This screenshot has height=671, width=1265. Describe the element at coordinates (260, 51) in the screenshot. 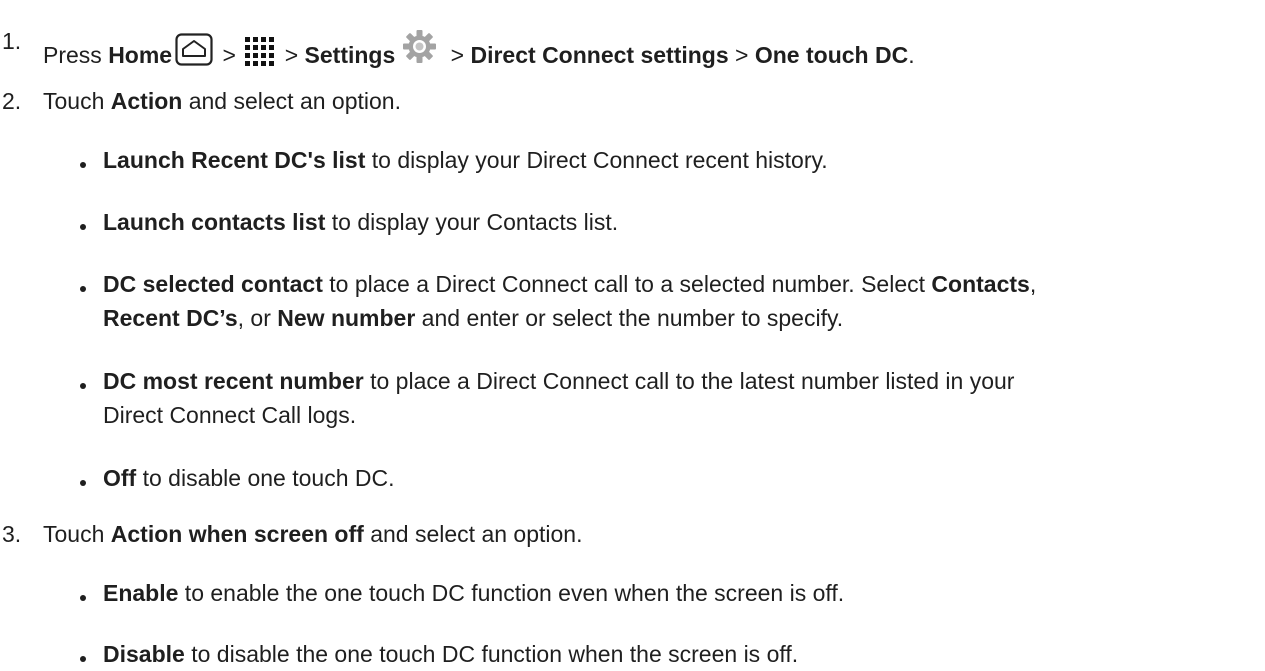

I see `apps-grid-icon` at that location.